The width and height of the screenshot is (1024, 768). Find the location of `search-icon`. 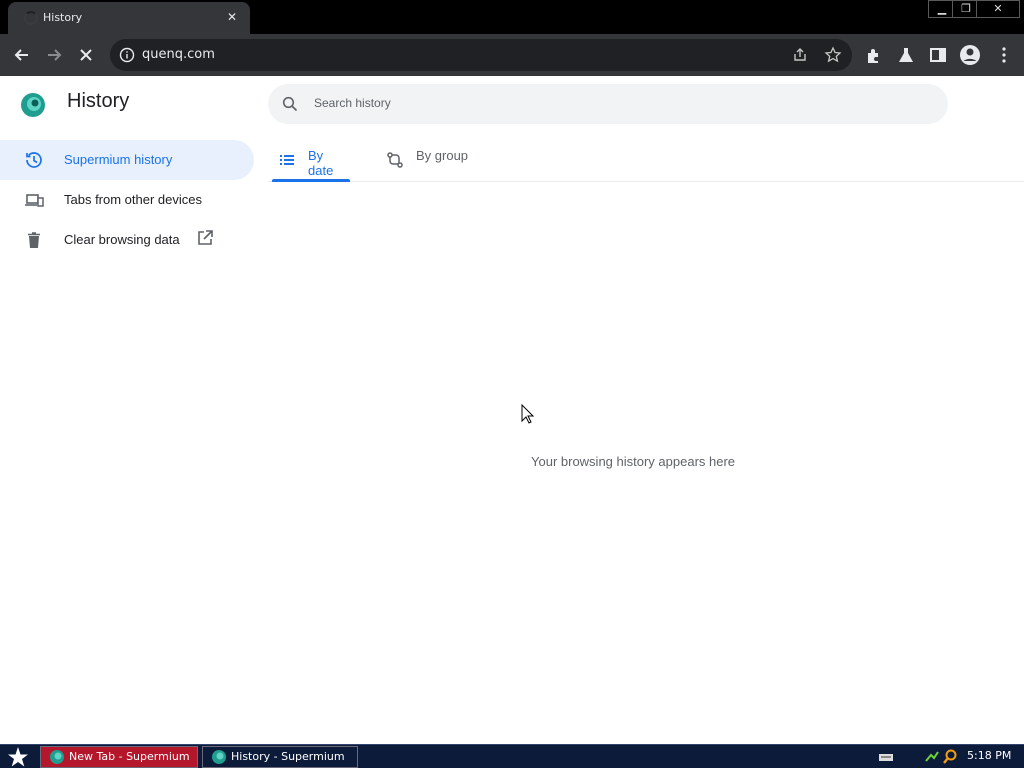

search-icon is located at coordinates (290, 106).